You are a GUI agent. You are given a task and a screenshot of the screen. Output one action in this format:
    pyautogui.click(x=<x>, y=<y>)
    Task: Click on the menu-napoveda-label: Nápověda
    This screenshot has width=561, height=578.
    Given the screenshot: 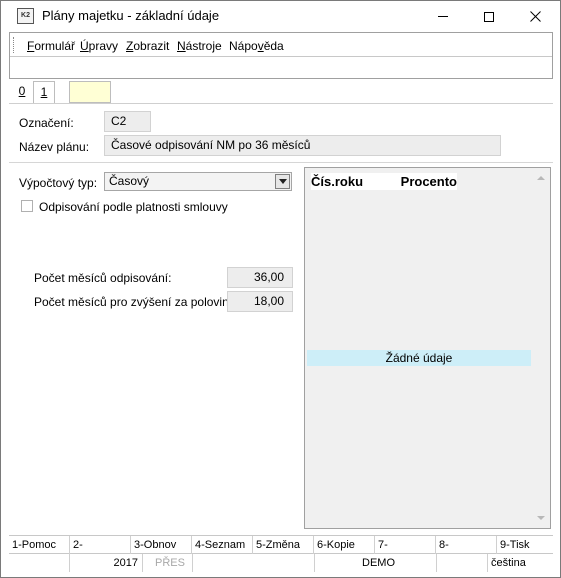 What is the action you would take?
    pyautogui.click(x=256, y=46)
    